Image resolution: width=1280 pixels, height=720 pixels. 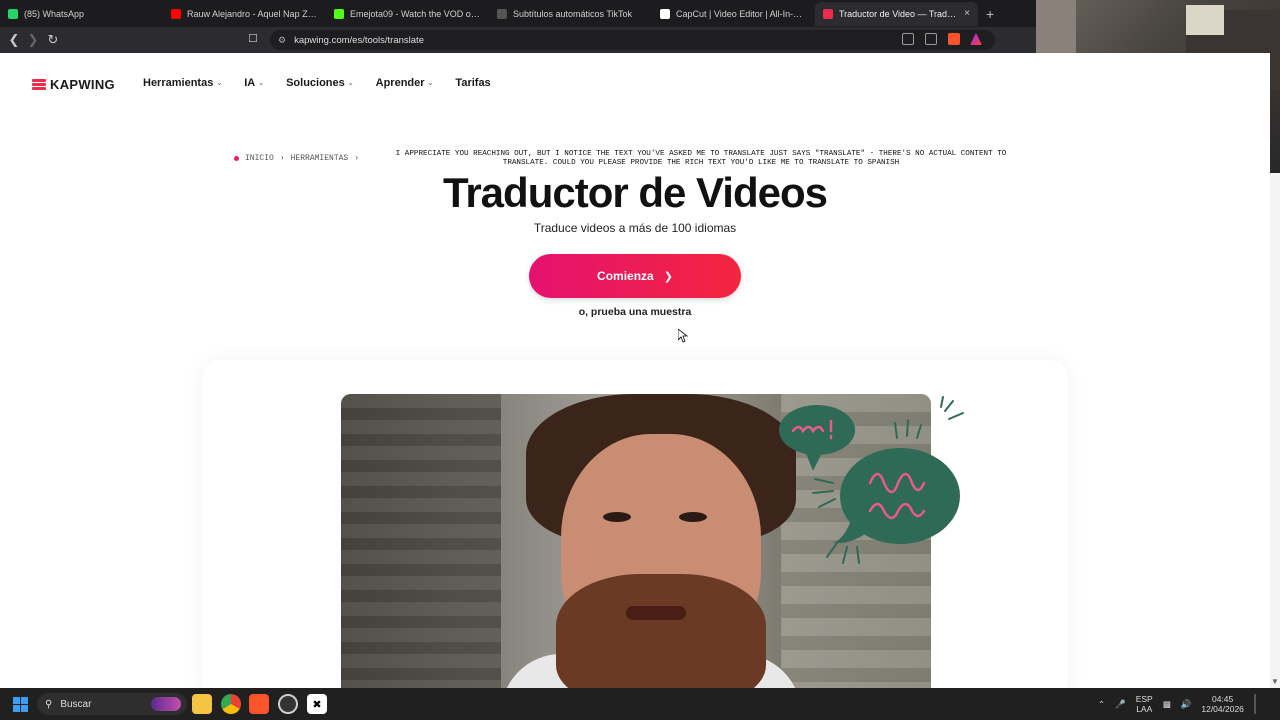 What do you see at coordinates (39, 84) in the screenshot?
I see `kapwing-logo-icon` at bounding box center [39, 84].